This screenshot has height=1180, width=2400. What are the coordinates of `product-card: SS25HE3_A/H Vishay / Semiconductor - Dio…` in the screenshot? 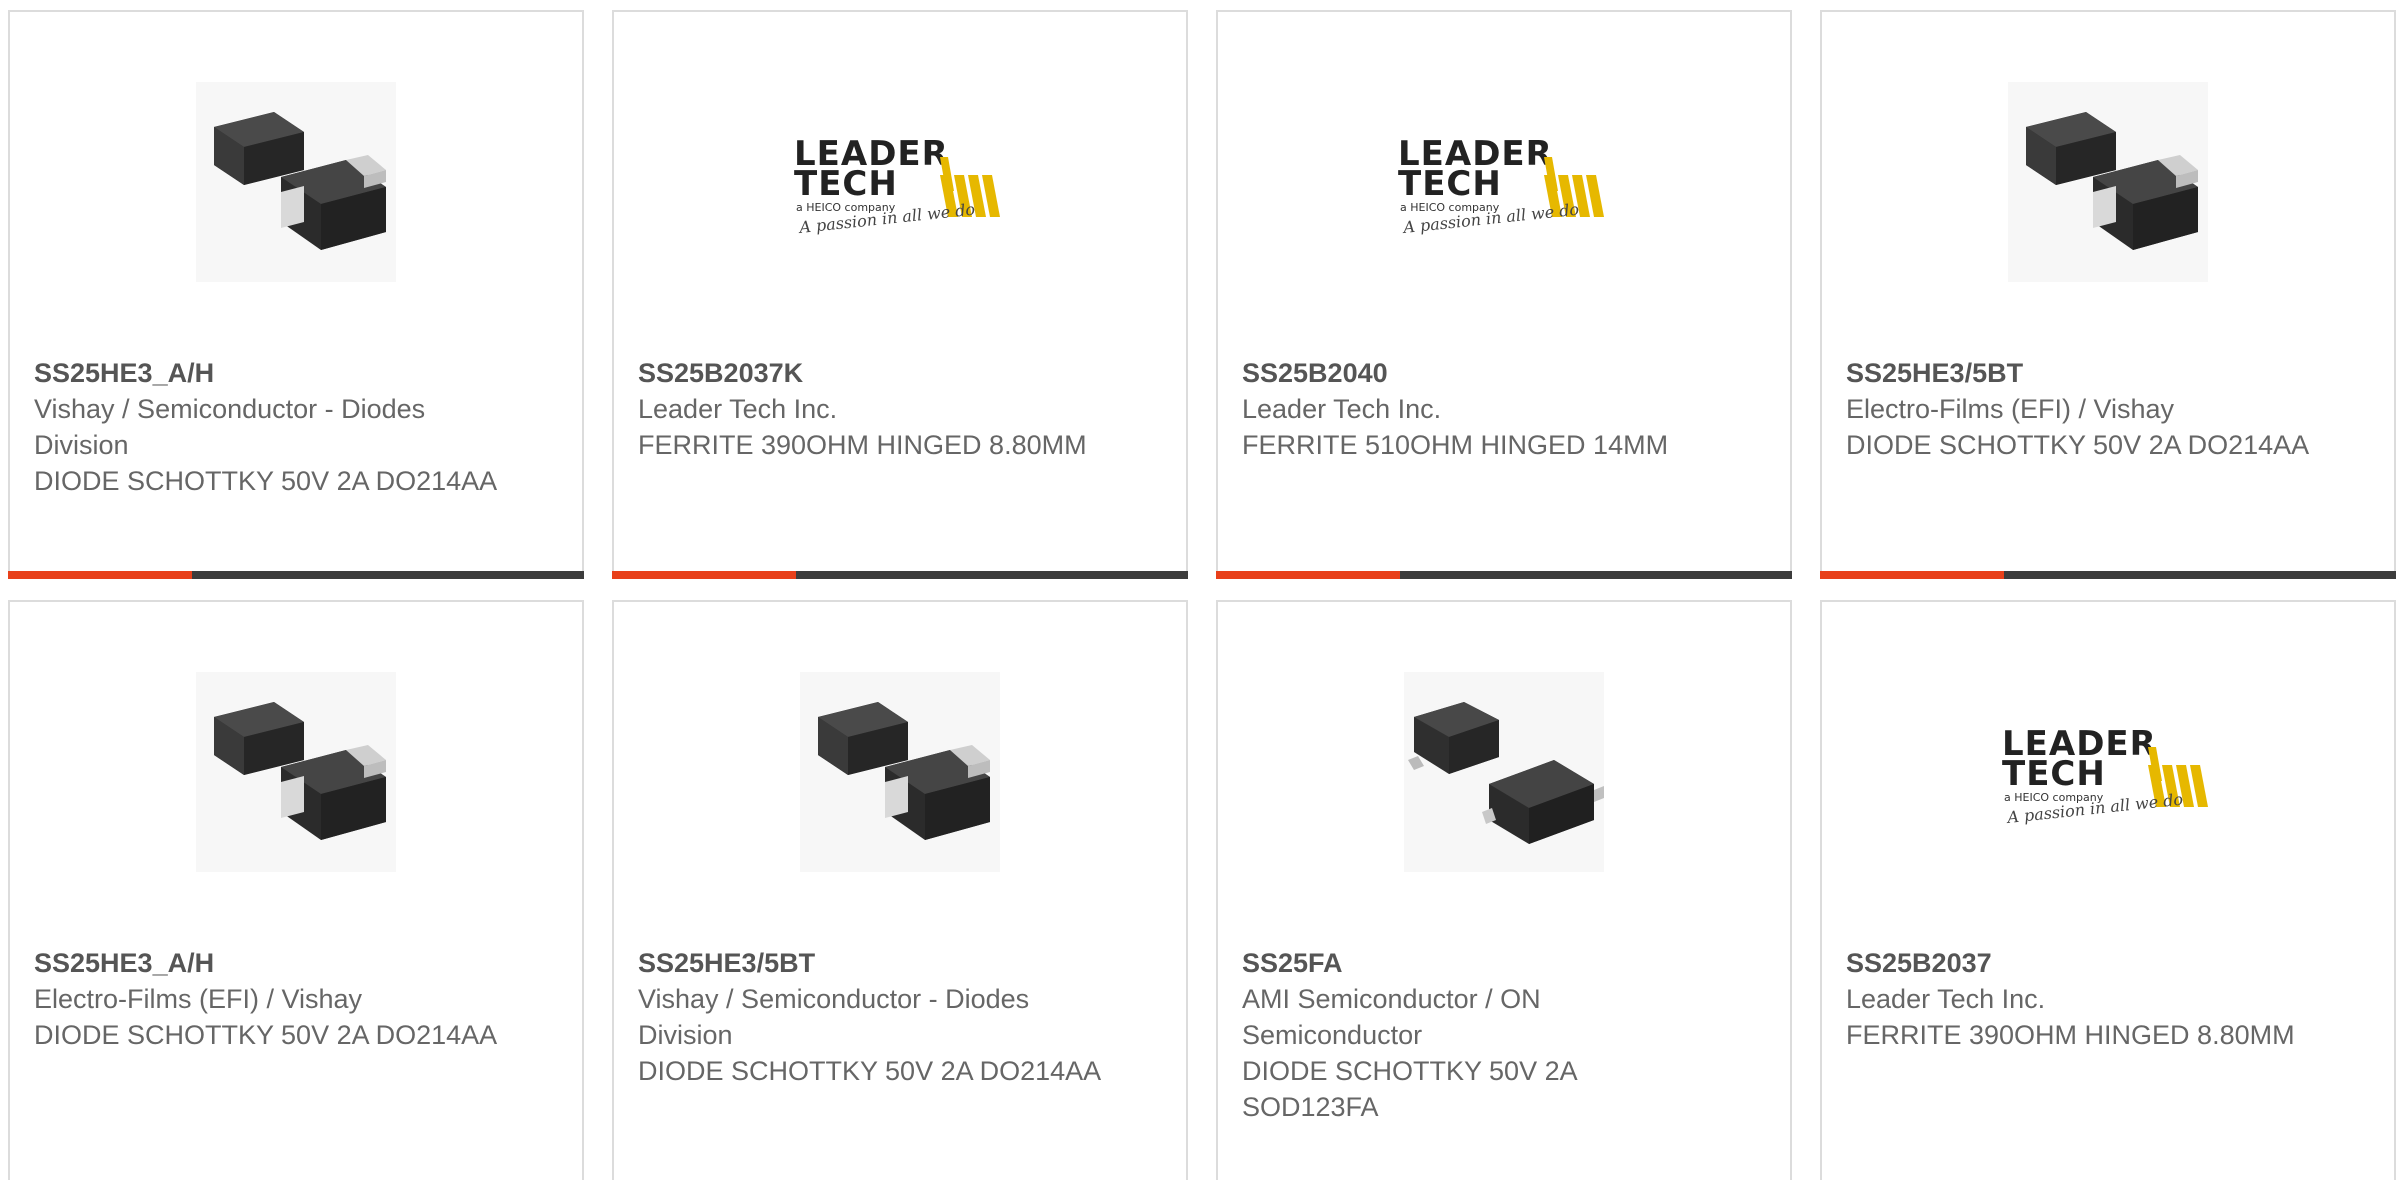 It's located at (296, 294).